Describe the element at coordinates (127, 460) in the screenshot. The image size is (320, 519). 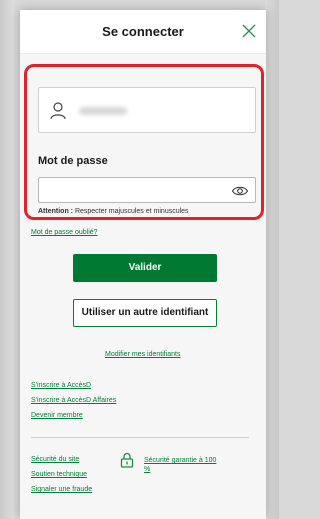
I see `lock-icon` at that location.